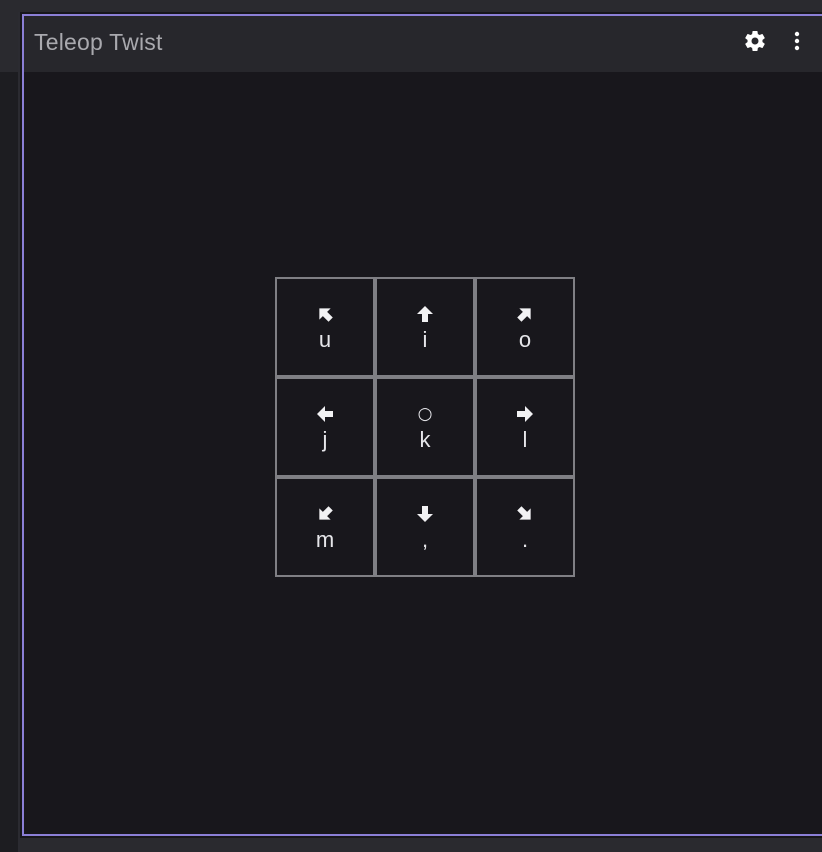 The image size is (822, 852). What do you see at coordinates (325, 339) in the screenshot?
I see `key-label: u` at bounding box center [325, 339].